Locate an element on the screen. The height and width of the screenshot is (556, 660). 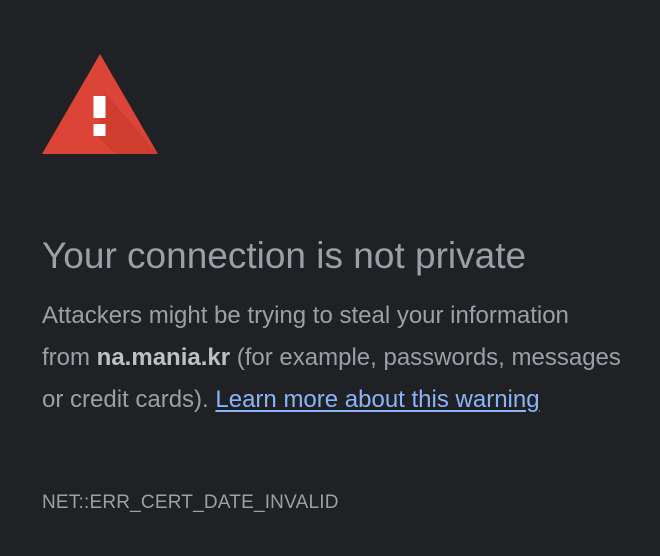
site-domain: na.mania.kr is located at coordinates (163, 357).